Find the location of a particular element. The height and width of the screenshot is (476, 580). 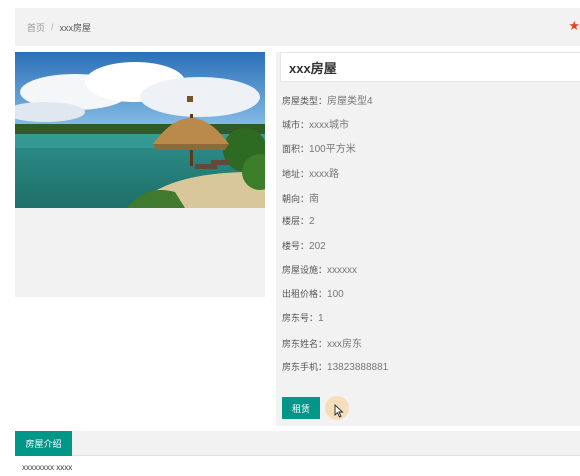

tab-house-intro: 房屋介绍 is located at coordinates (43, 443).